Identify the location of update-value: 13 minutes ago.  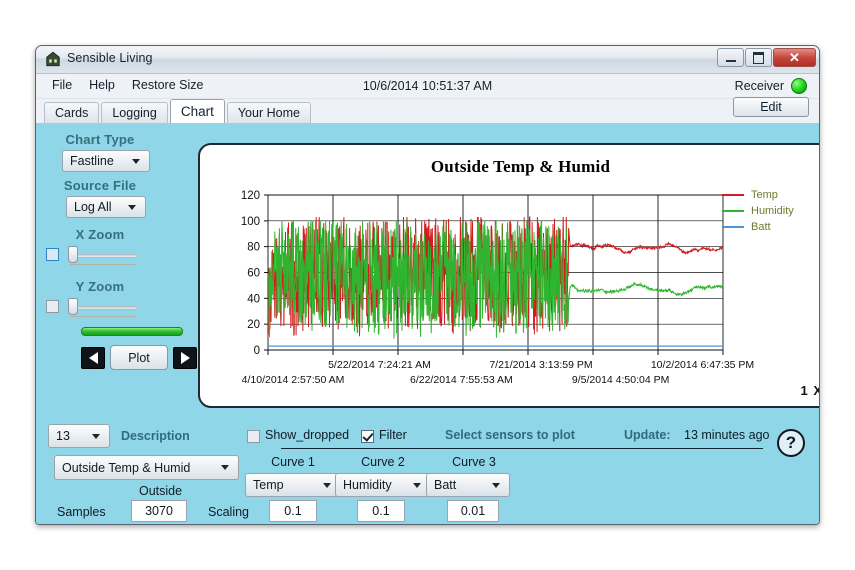
(727, 435).